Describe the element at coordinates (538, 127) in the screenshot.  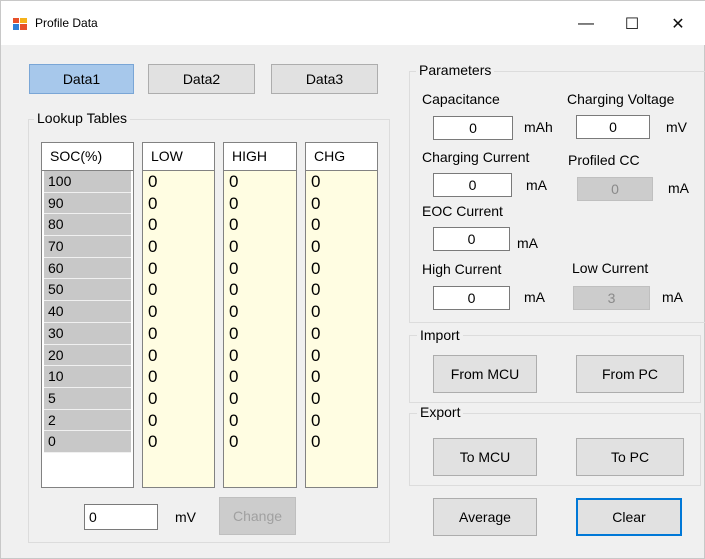
I see `capacitance-unit: mAh` at that location.